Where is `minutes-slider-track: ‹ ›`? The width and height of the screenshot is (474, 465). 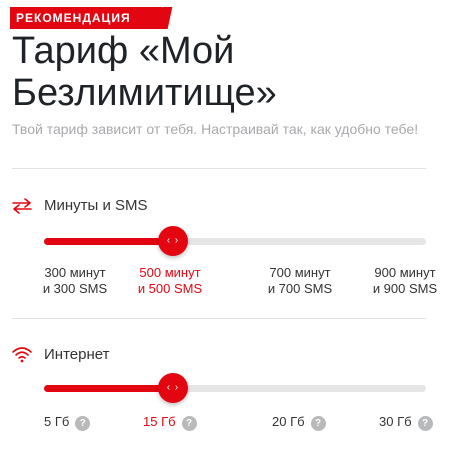 minutes-slider-track: ‹ › is located at coordinates (235, 241).